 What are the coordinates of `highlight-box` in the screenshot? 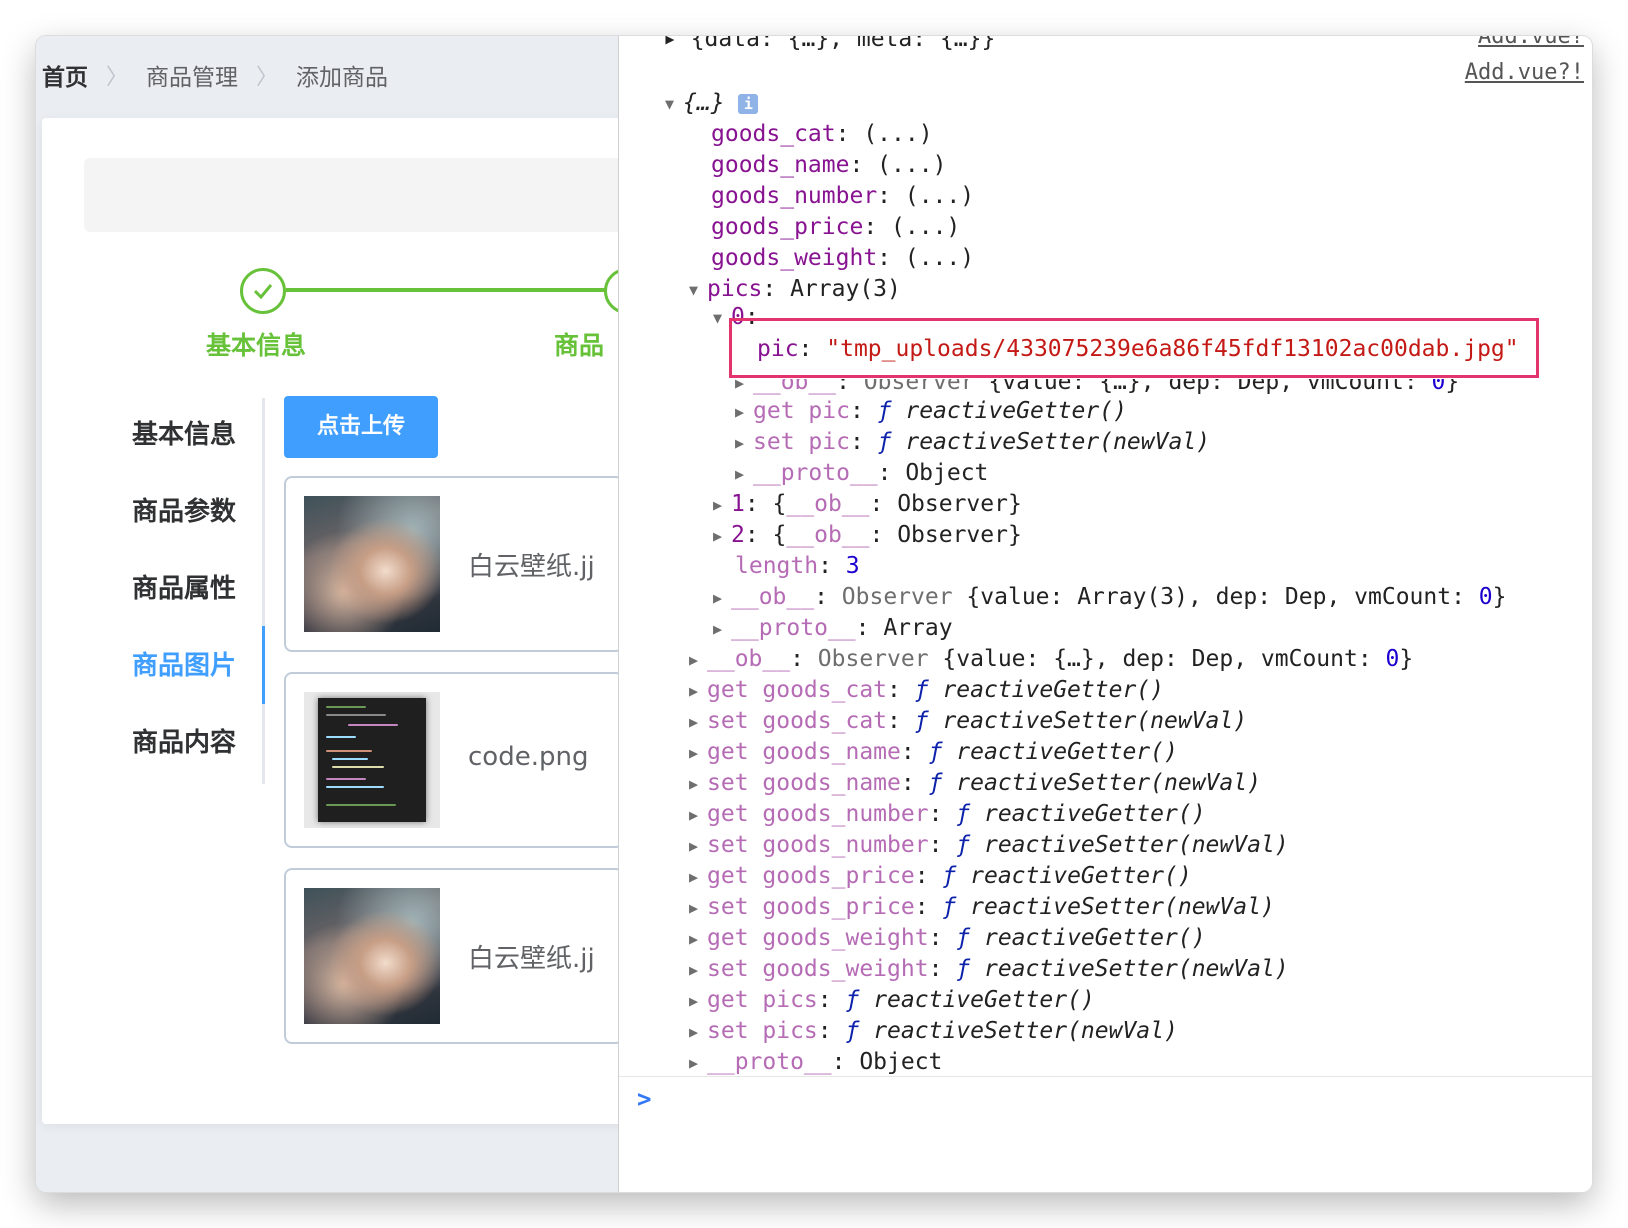 It's located at (1134, 348).